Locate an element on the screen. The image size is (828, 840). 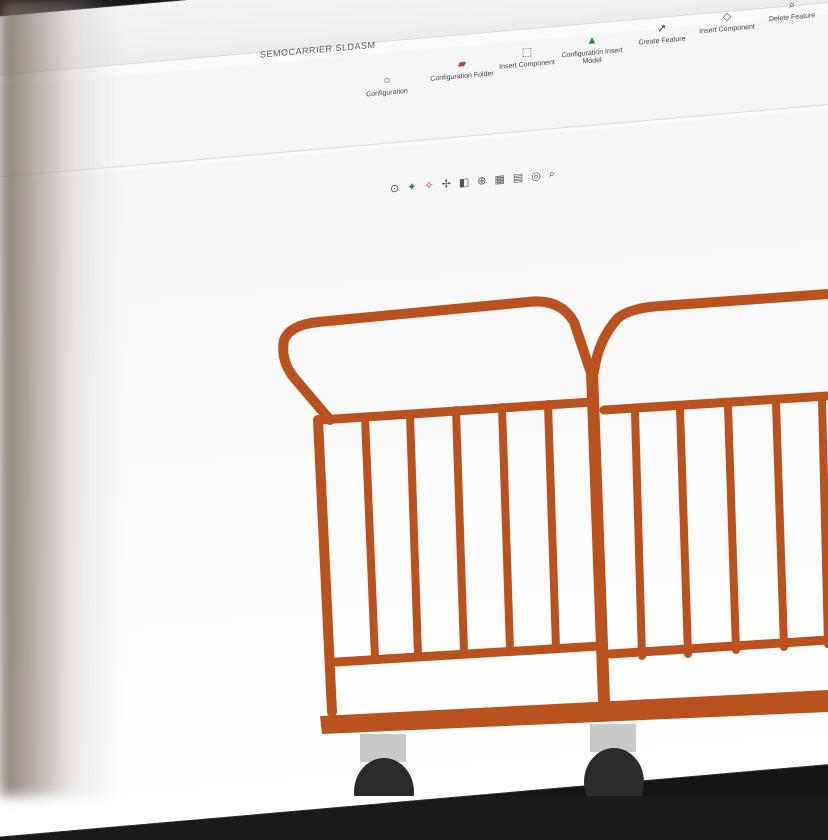
caster-middle-wheel is located at coordinates (614, 772).